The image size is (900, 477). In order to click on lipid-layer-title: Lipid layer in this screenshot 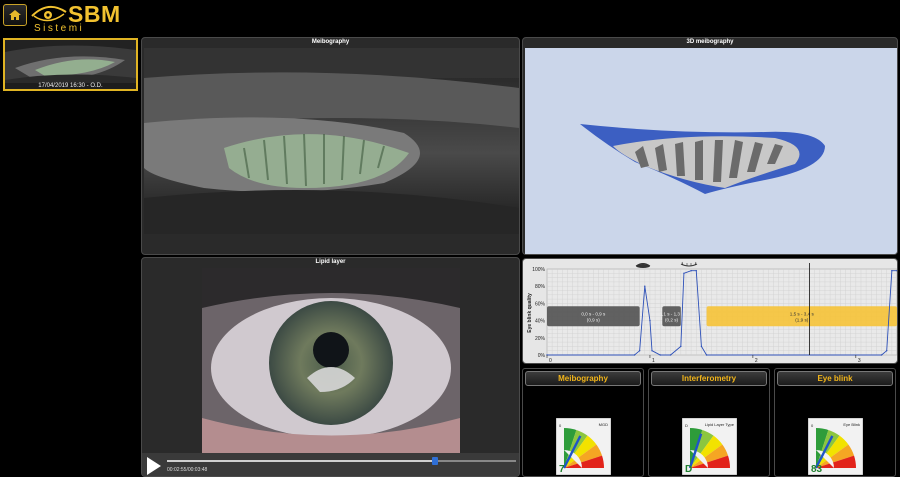, I will do `click(330, 262)`.